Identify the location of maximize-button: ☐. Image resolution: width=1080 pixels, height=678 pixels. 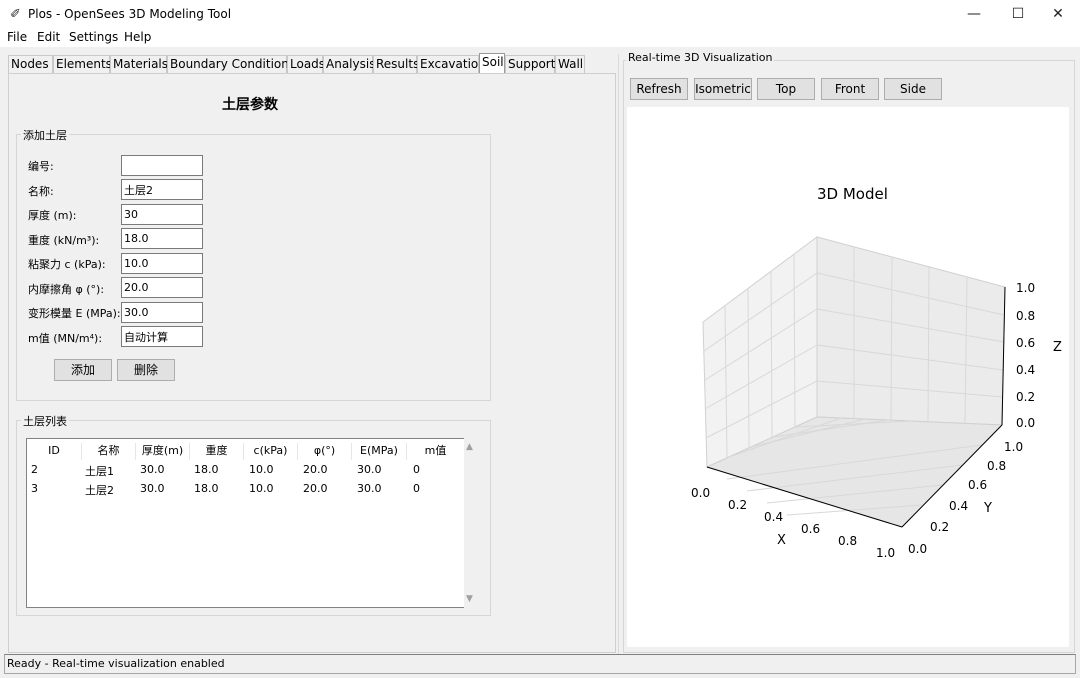
(1018, 14).